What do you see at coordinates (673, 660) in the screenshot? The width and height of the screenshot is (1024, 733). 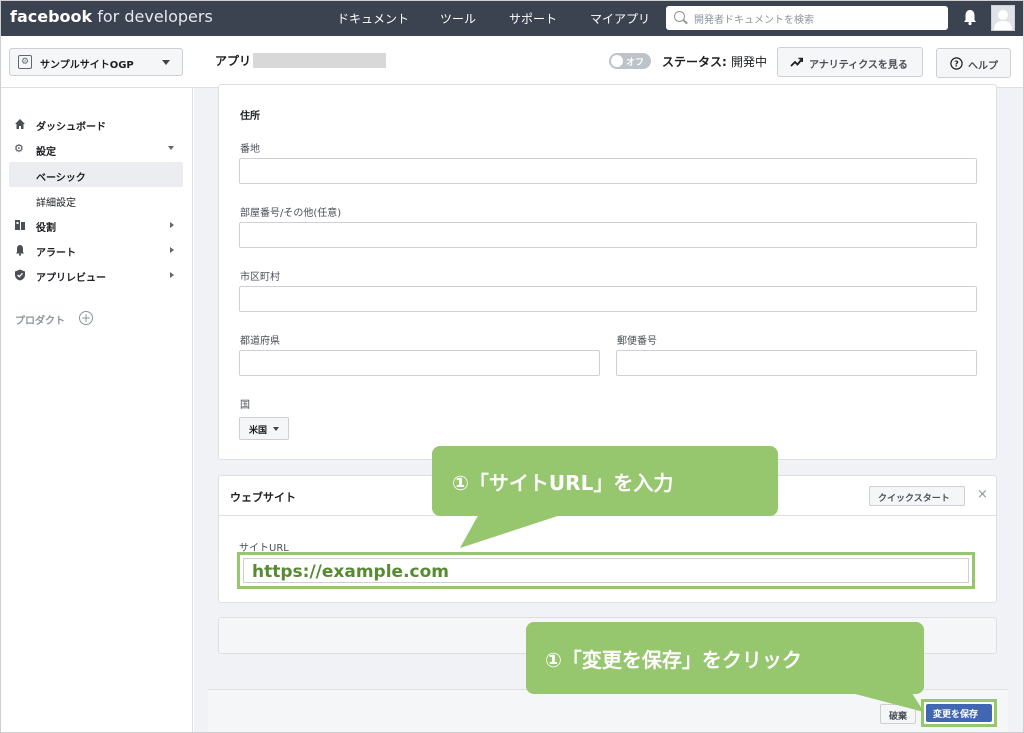 I see `callout-save-text: ①「変更を保存」をクリック` at bounding box center [673, 660].